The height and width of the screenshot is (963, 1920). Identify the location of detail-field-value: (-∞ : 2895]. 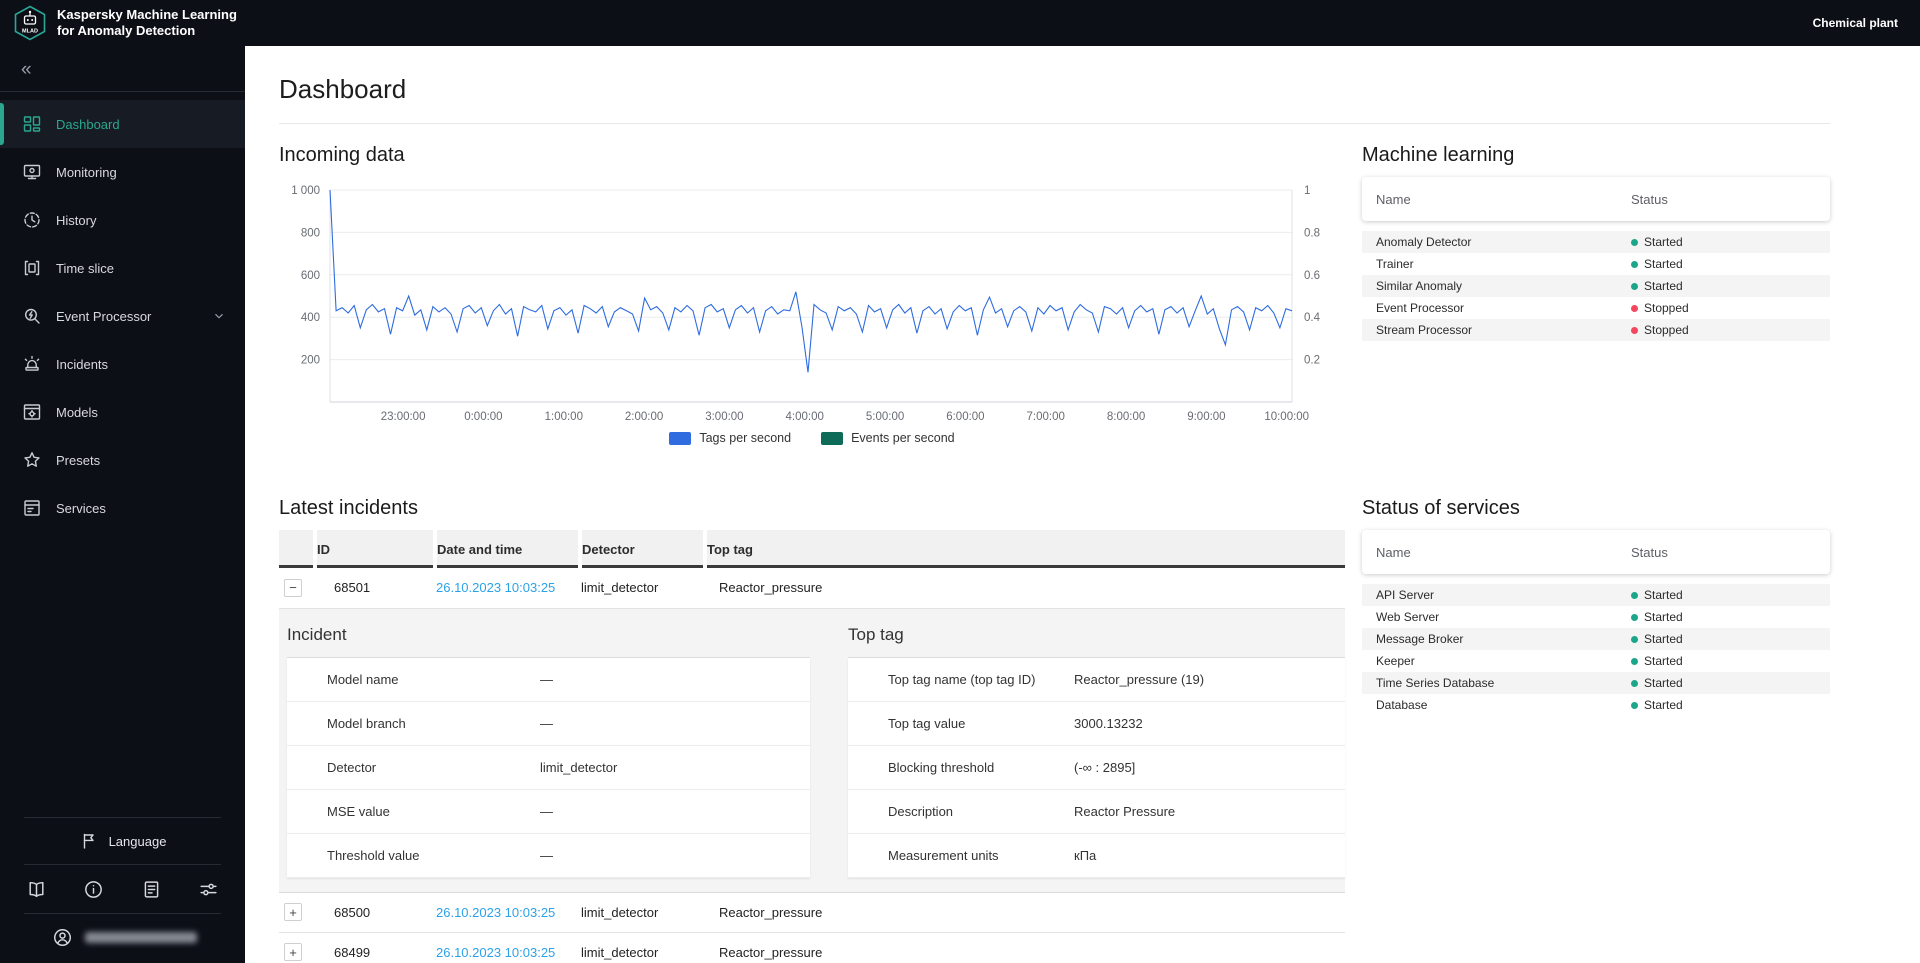
(1105, 767).